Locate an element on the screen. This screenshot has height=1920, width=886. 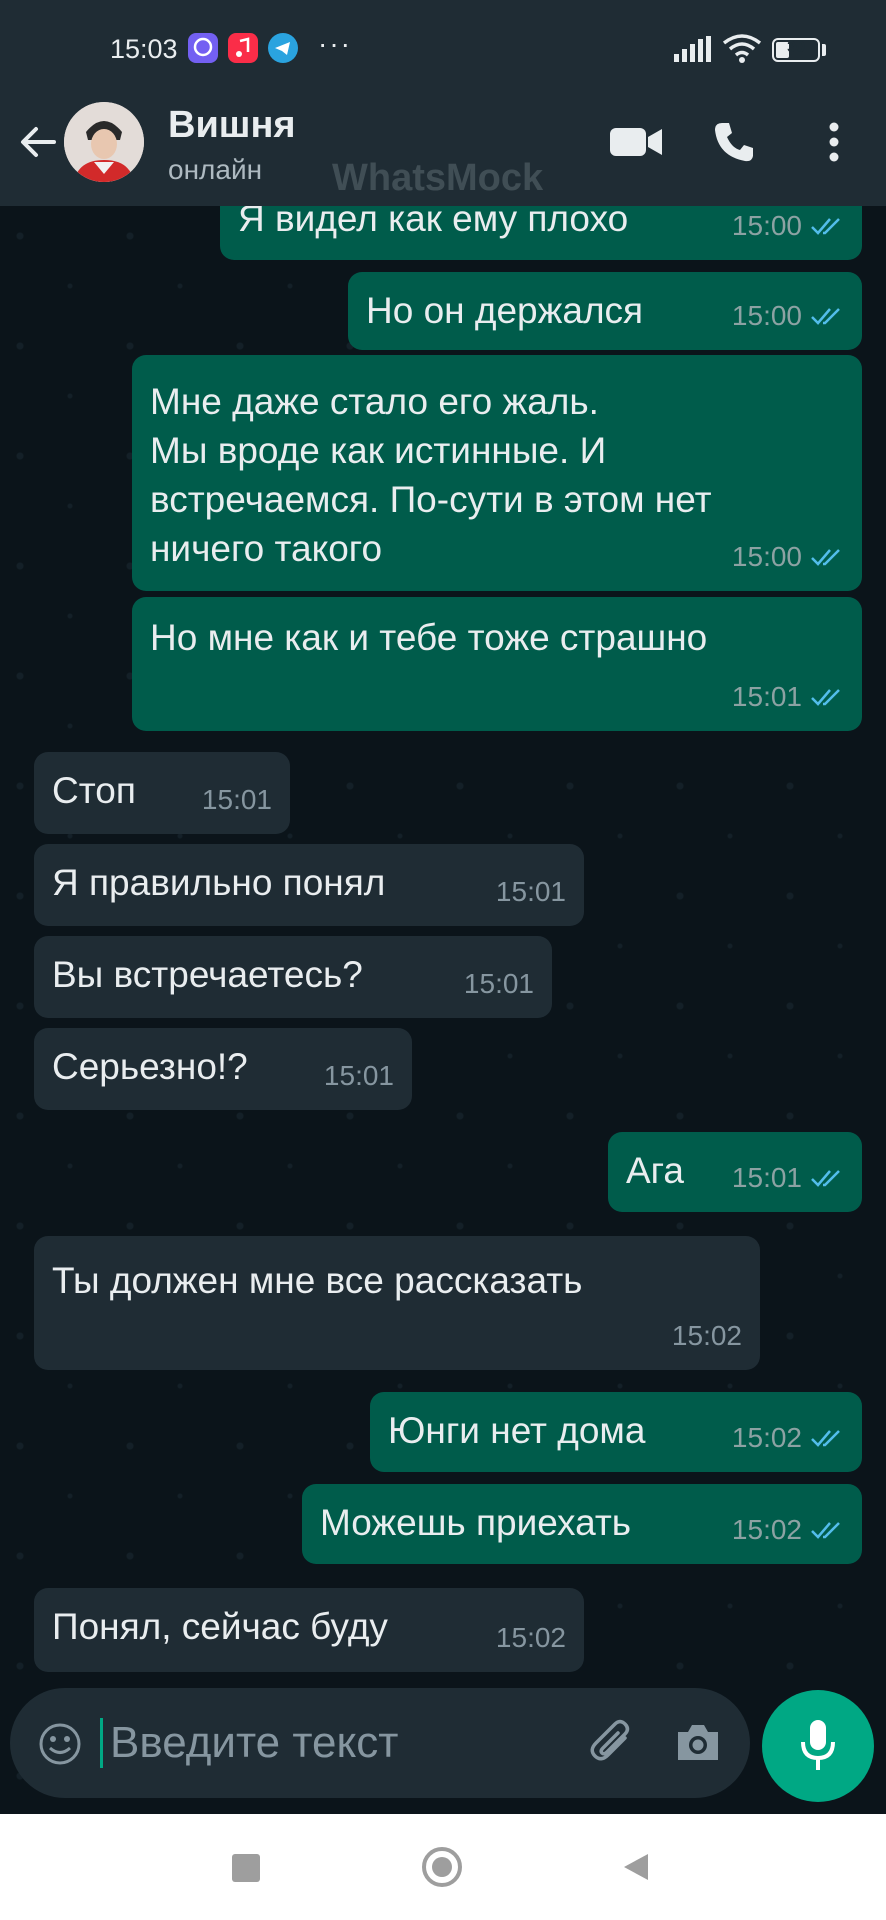
contact-name: Вишня is located at coordinates (232, 125).